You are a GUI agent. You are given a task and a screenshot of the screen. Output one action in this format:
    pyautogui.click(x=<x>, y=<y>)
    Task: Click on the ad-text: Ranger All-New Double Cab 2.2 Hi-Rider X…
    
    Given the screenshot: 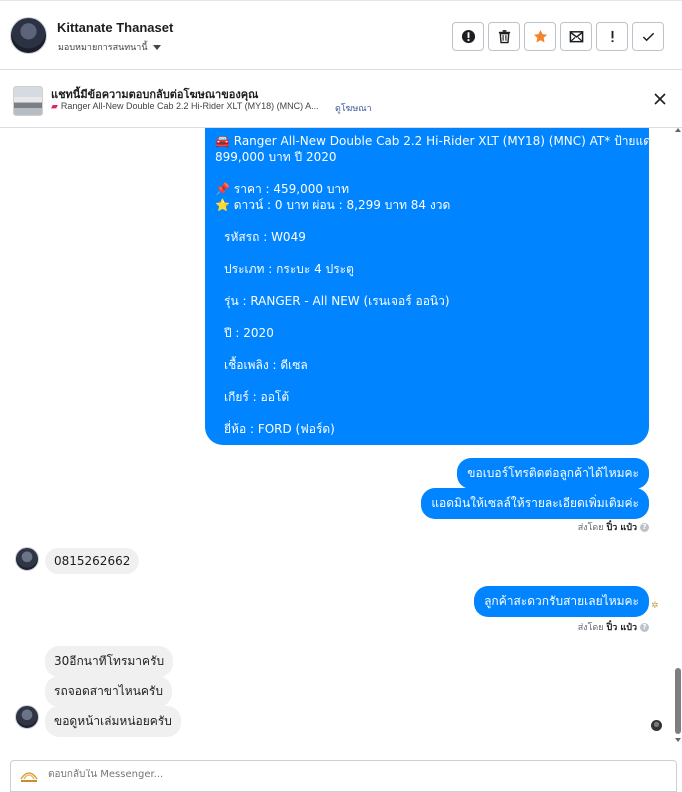 What is the action you would take?
    pyautogui.click(x=189, y=106)
    